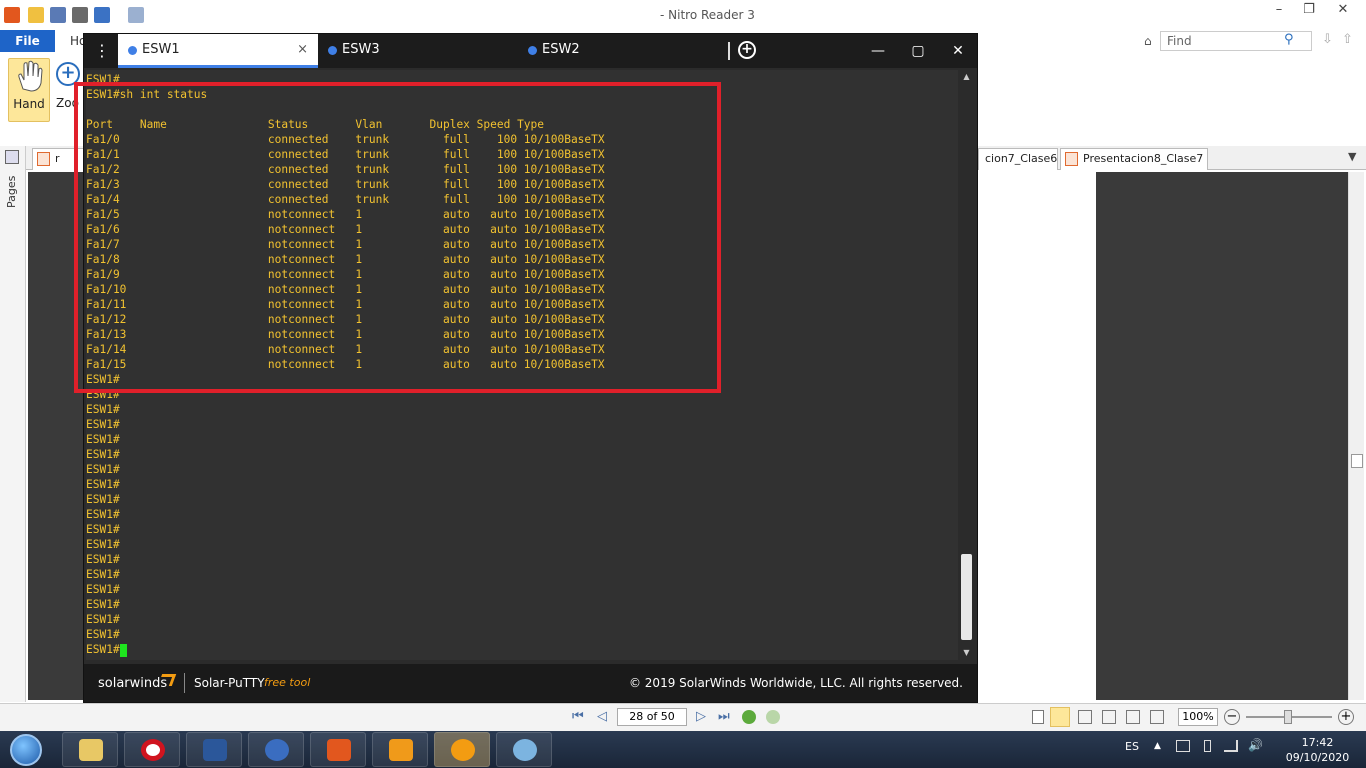 Image resolution: width=1366 pixels, height=768 pixels. What do you see at coordinates (1133, 717) in the screenshot?
I see `fit-width-icon` at bounding box center [1133, 717].